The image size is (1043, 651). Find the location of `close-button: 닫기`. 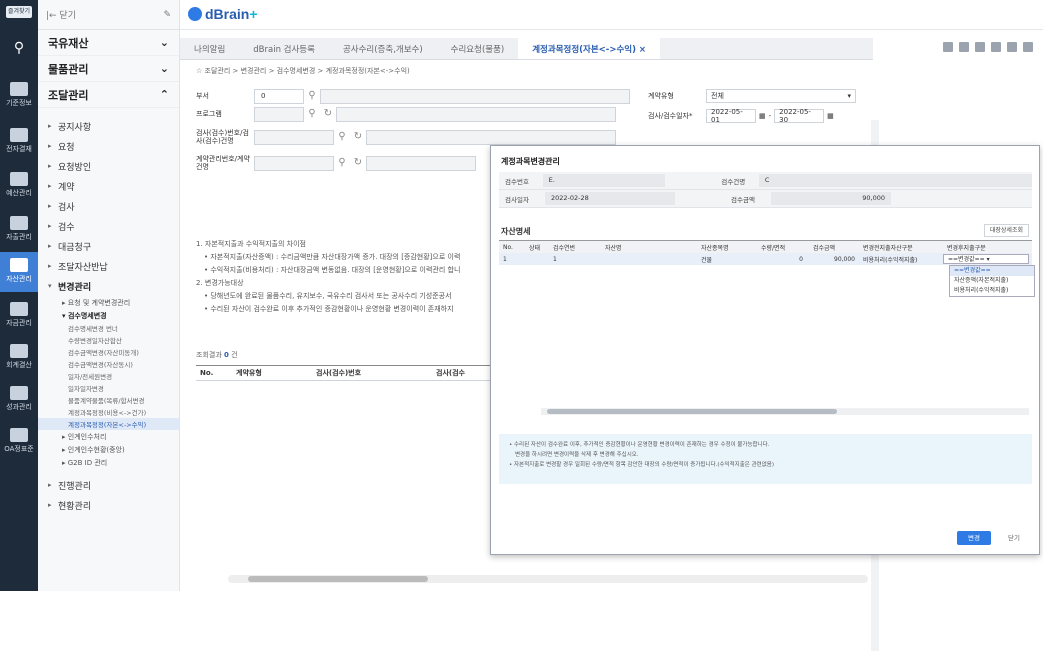

close-button: 닫기 is located at coordinates (1014, 538).